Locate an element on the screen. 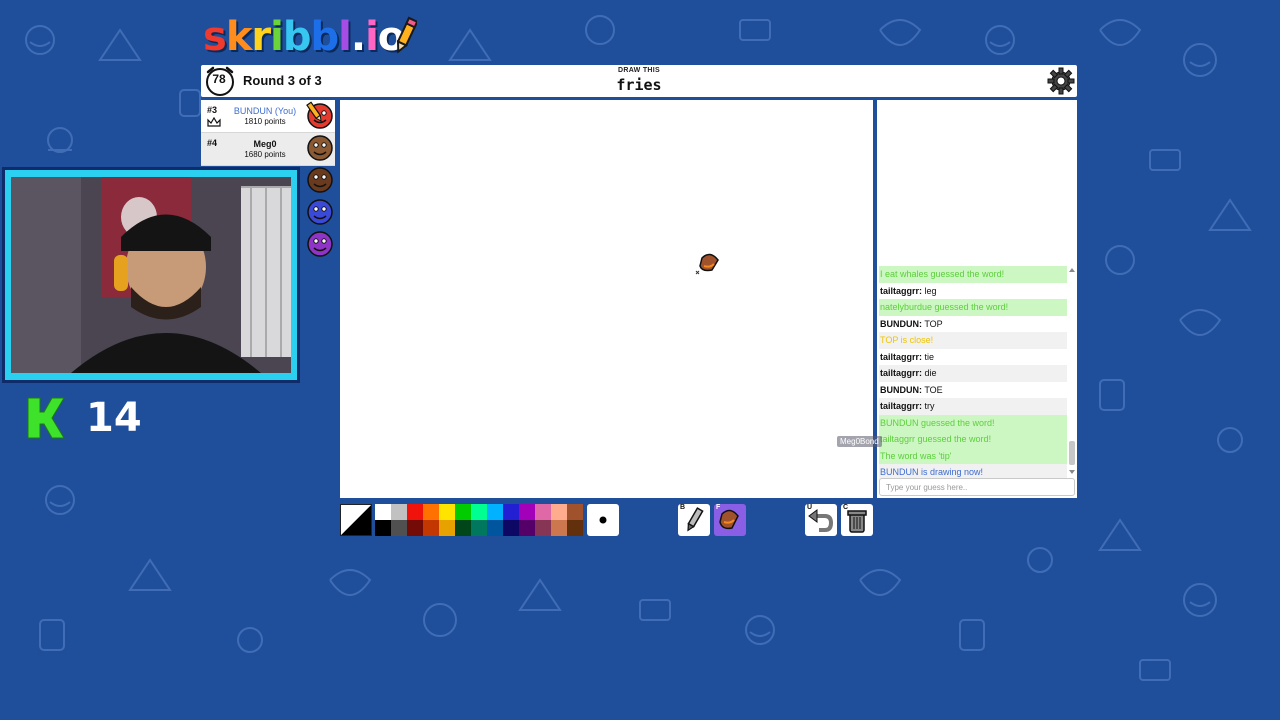 The width and height of the screenshot is (1280, 720). brush-size-button is located at coordinates (603, 520).